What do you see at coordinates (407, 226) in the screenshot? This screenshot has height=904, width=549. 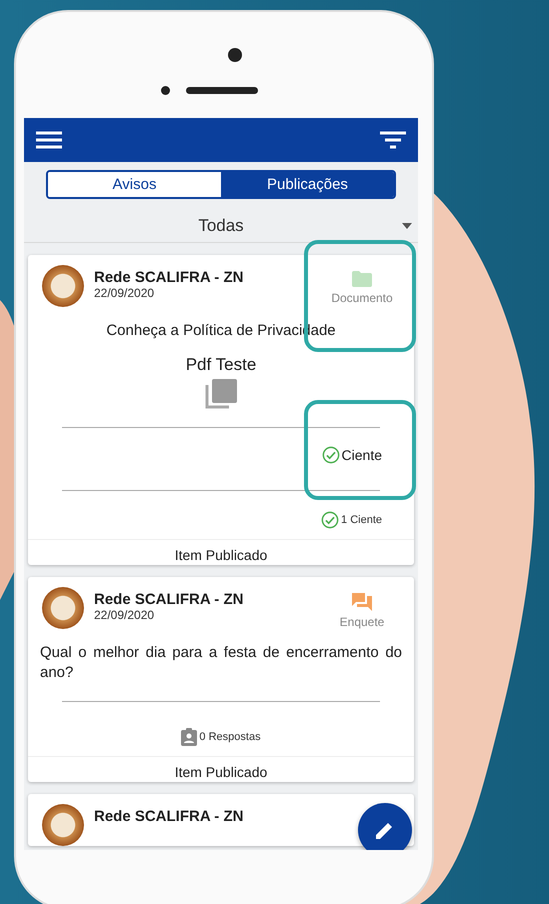 I see `caret-icon` at bounding box center [407, 226].